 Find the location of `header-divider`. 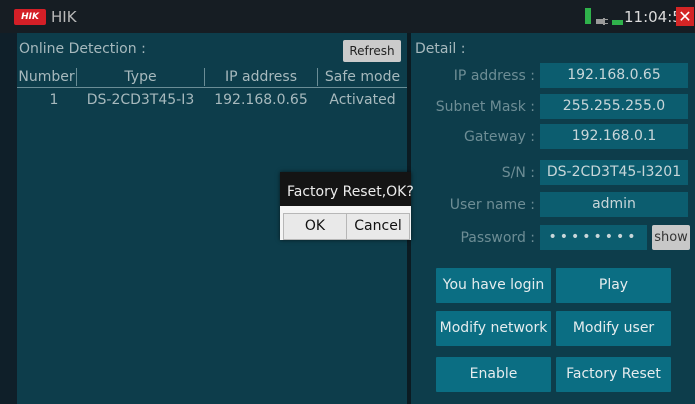

header-divider is located at coordinates (212, 87).